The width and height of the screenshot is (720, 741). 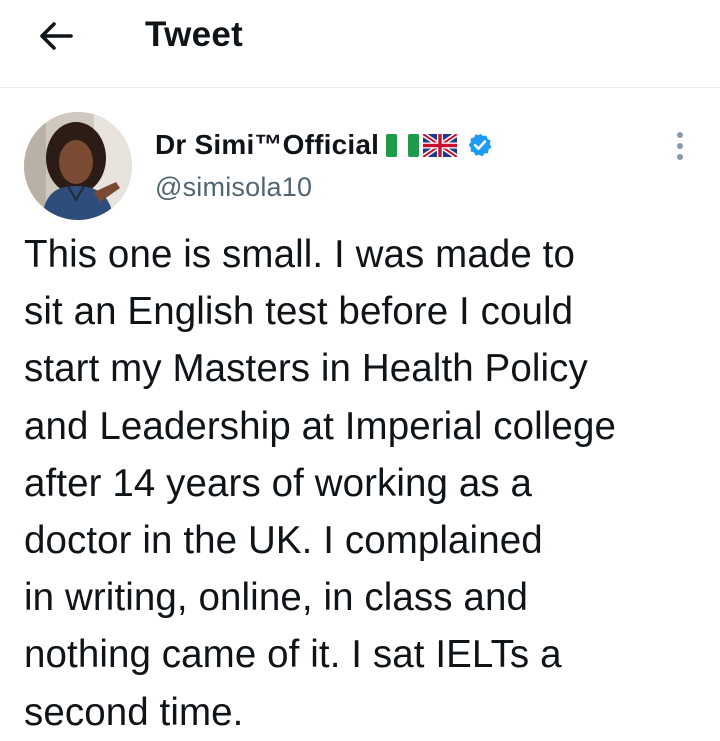 I want to click on tweet-text-line: nothing came of it. I sat IELTs a, so click(x=293, y=655).